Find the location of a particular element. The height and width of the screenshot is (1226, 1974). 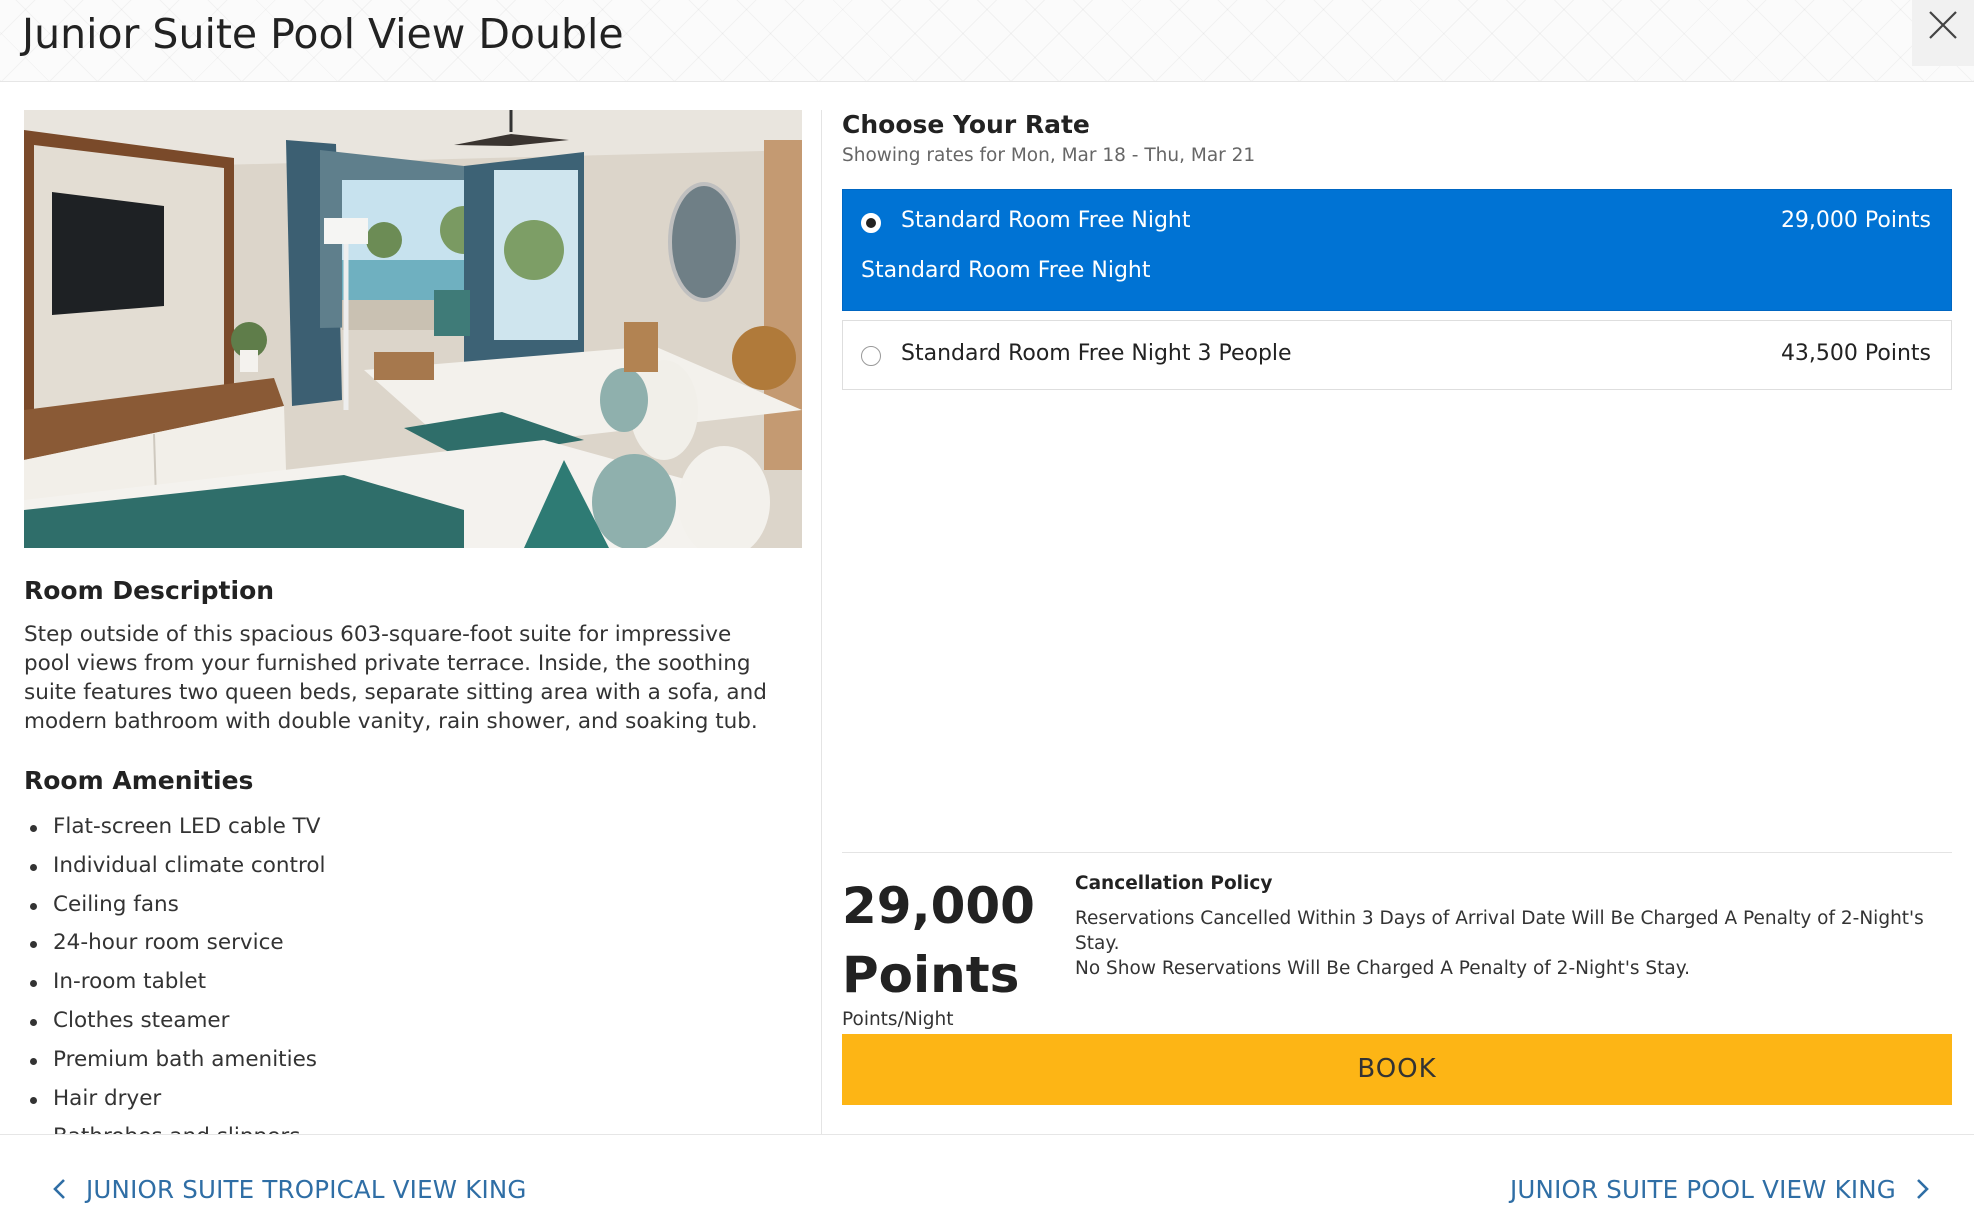

modal-header: Junior Suite Pool View Double is located at coordinates (987, 41).